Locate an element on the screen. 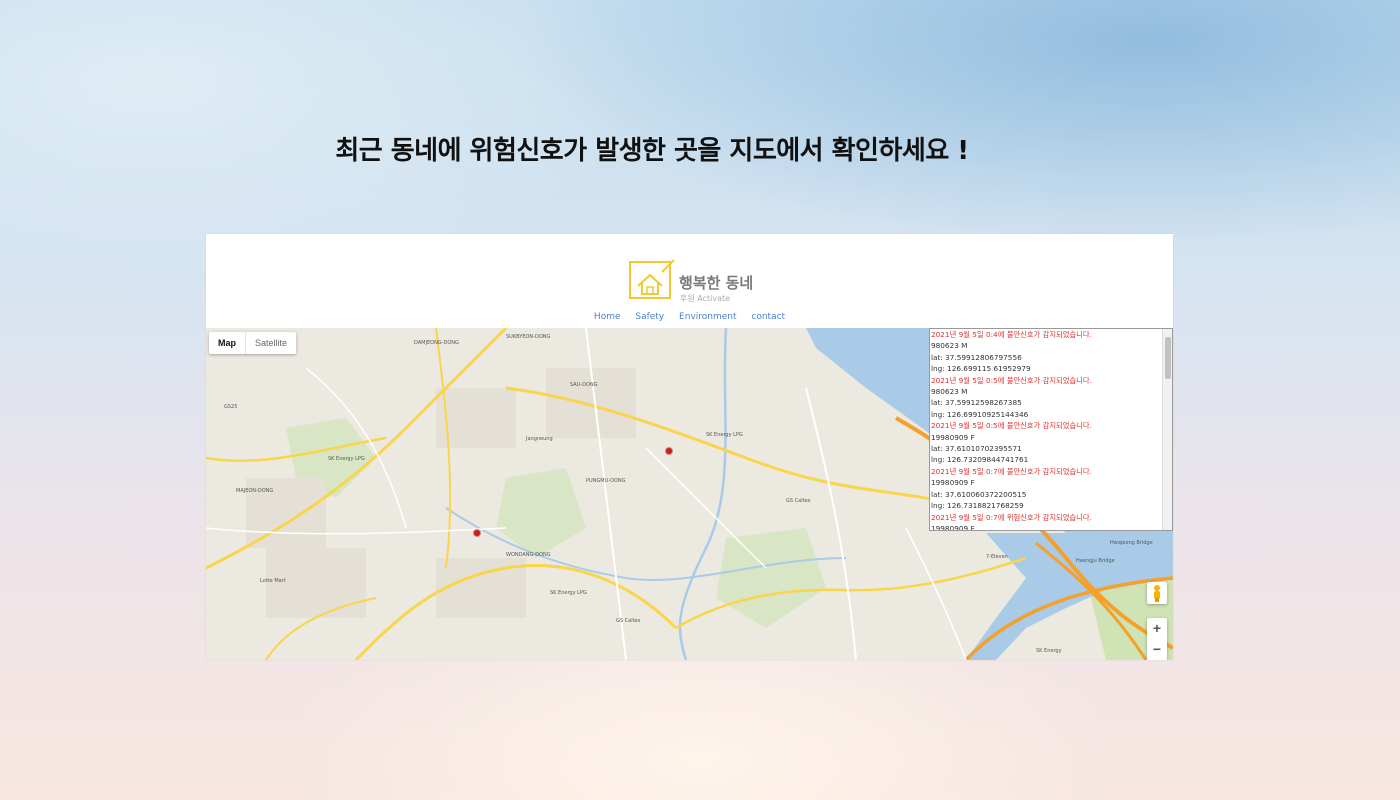 The image size is (1400, 800). map-label: Hwajeong Bridge is located at coordinates (1131, 543).